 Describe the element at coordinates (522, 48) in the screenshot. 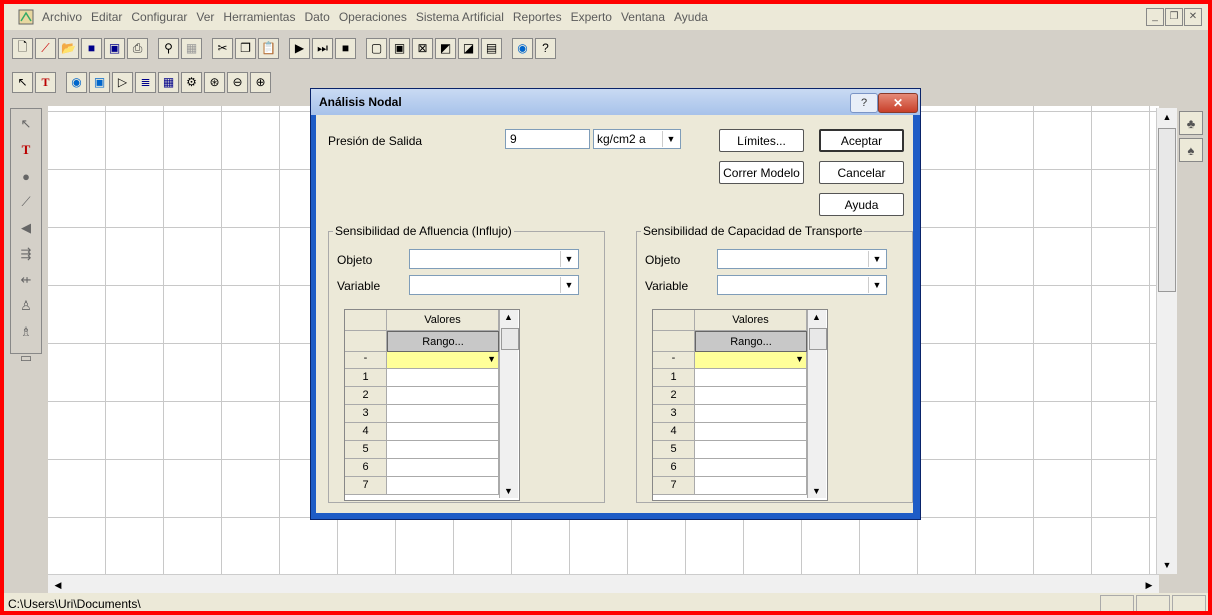

I see `globe-icon: ◉` at that location.